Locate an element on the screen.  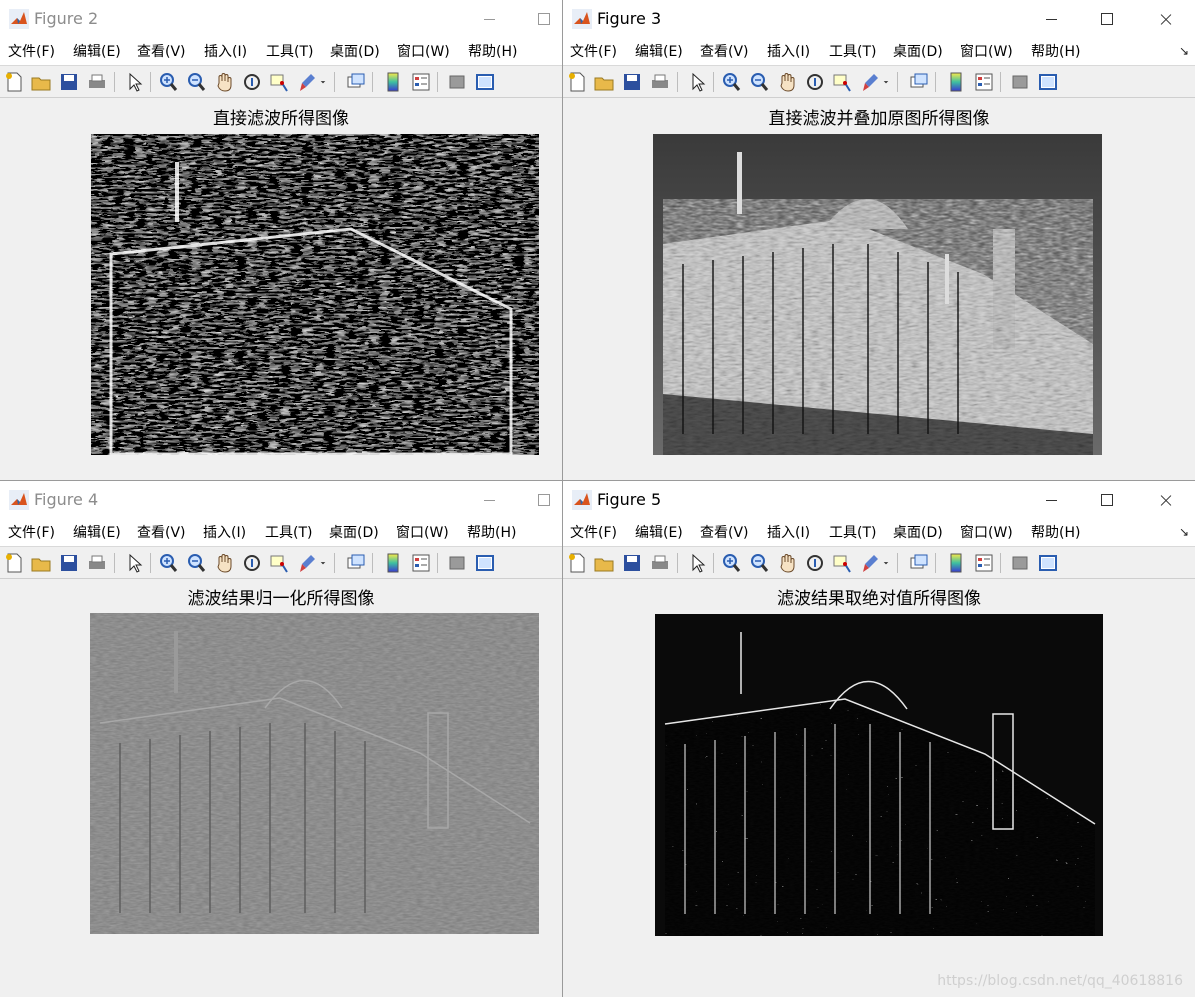
menu-overflow-icon: ↘ is located at coordinates (1184, 51).